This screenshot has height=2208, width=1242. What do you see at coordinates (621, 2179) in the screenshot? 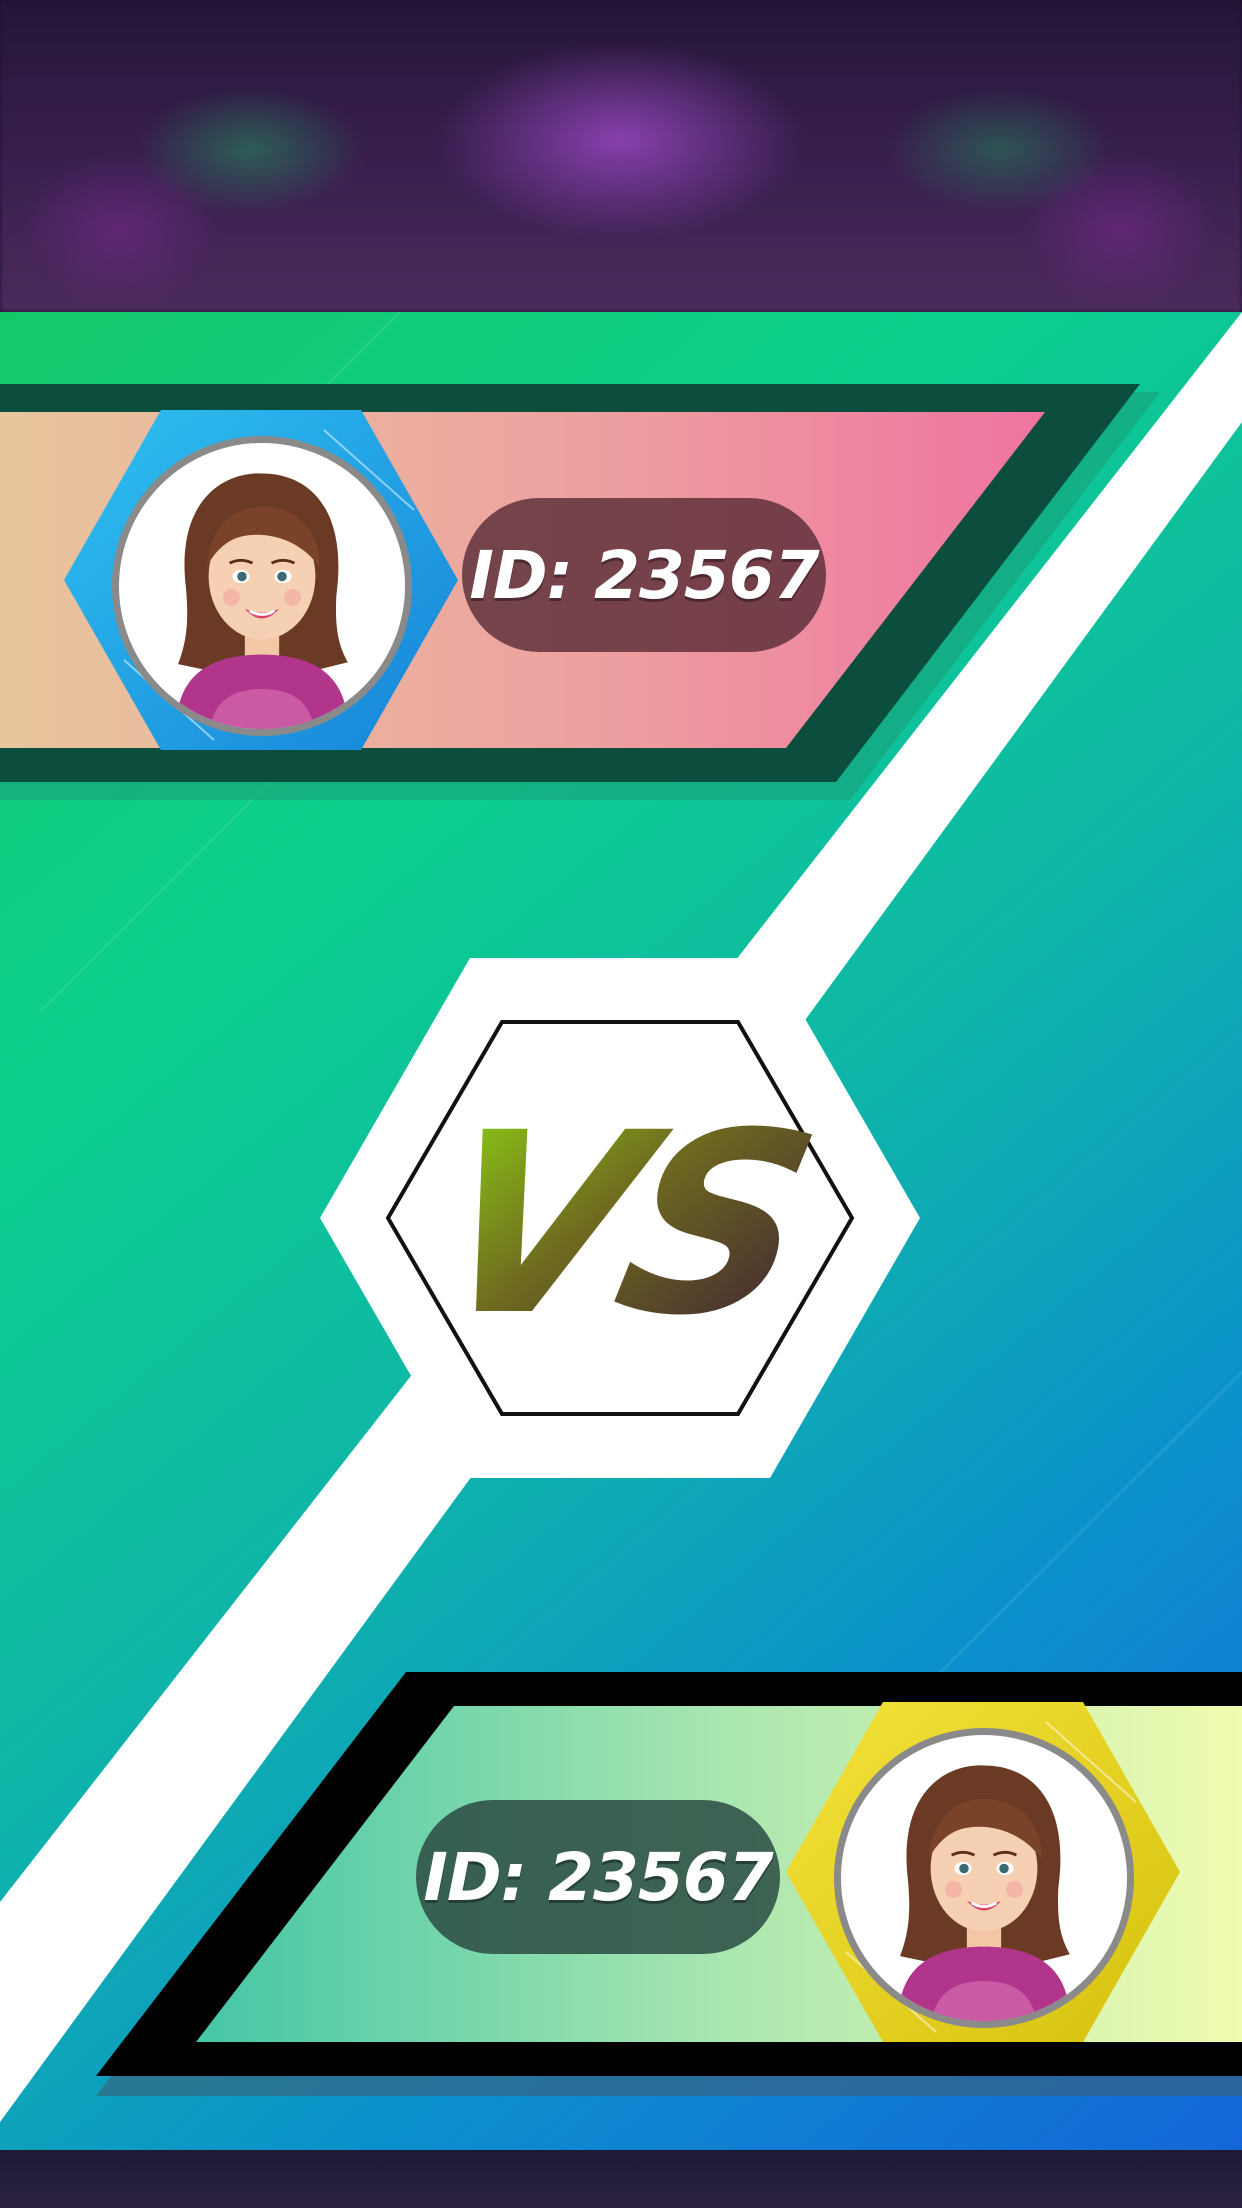
I see `blurred-background-bottom` at bounding box center [621, 2179].